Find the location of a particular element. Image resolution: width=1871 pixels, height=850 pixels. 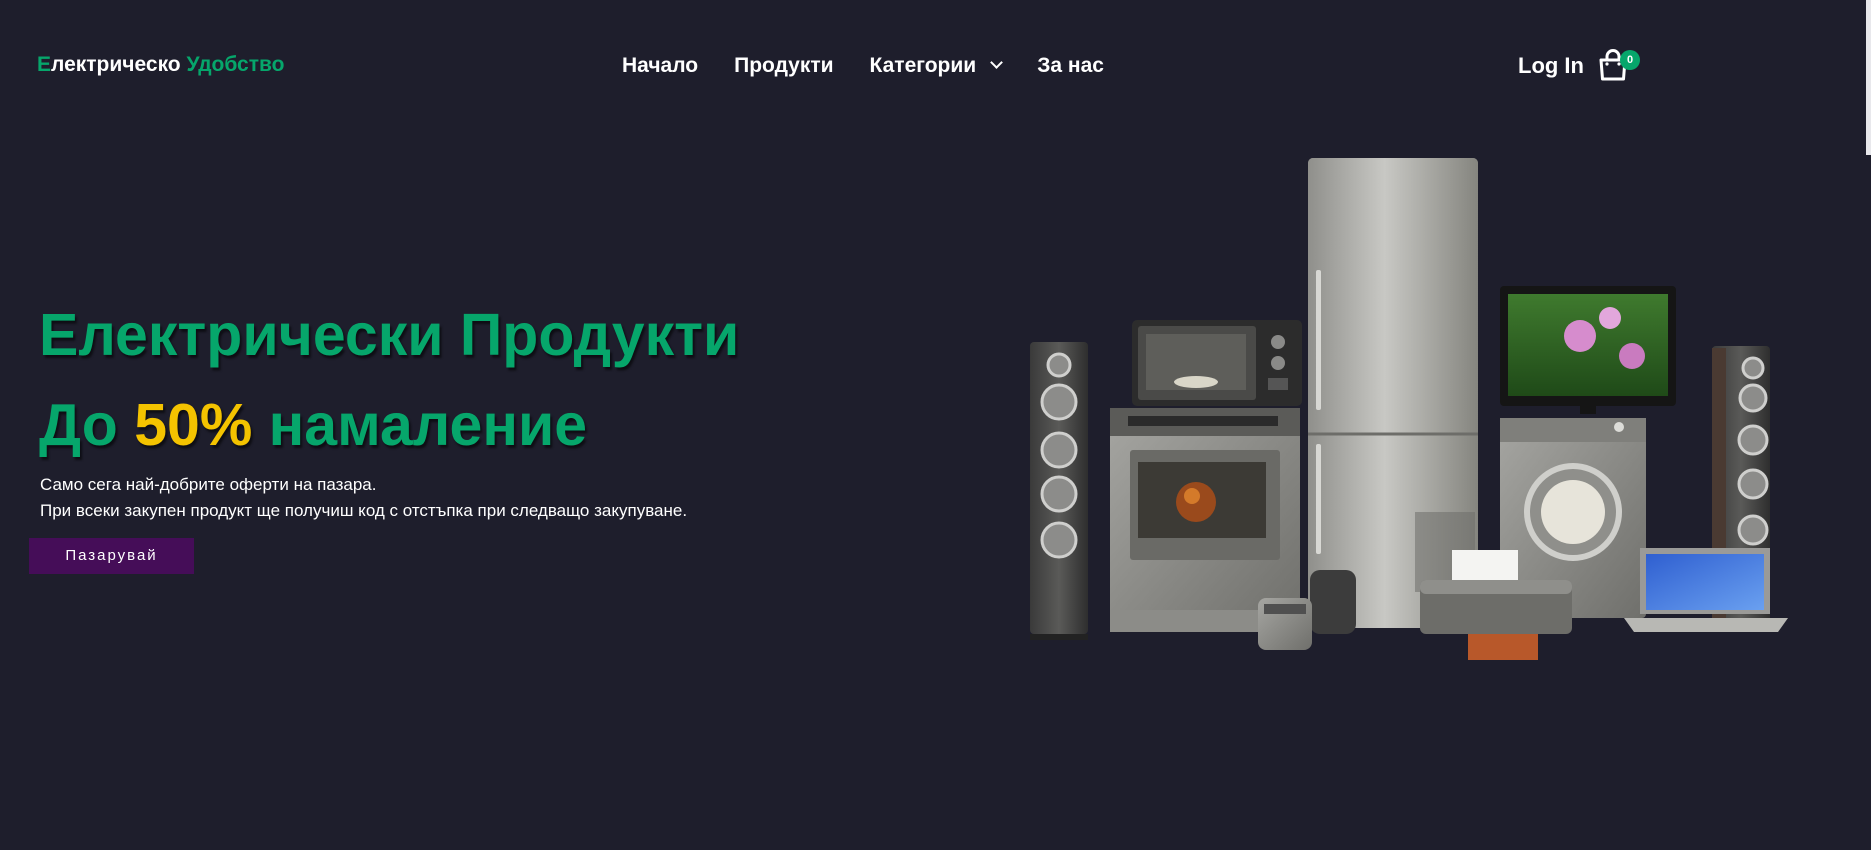

nav-item-label: За нас is located at coordinates (1070, 65).